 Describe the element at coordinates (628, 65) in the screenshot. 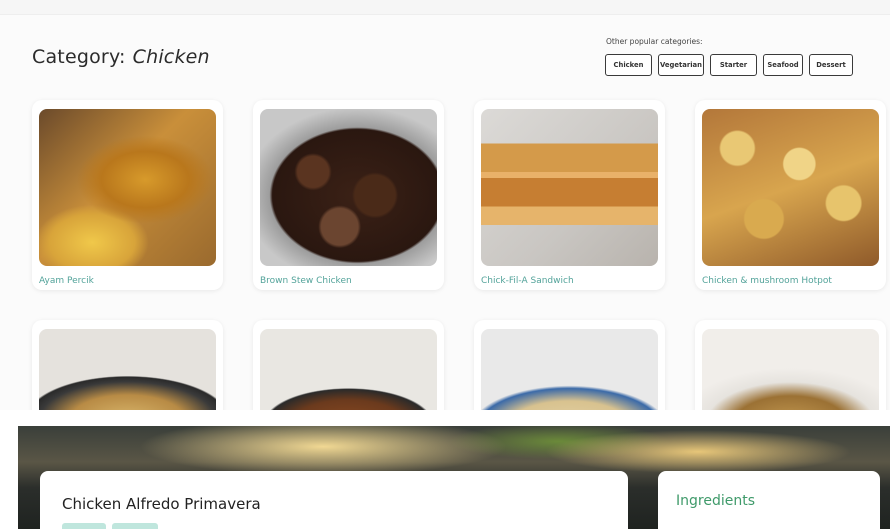

I see `category-pill-chicken: Chicken` at that location.